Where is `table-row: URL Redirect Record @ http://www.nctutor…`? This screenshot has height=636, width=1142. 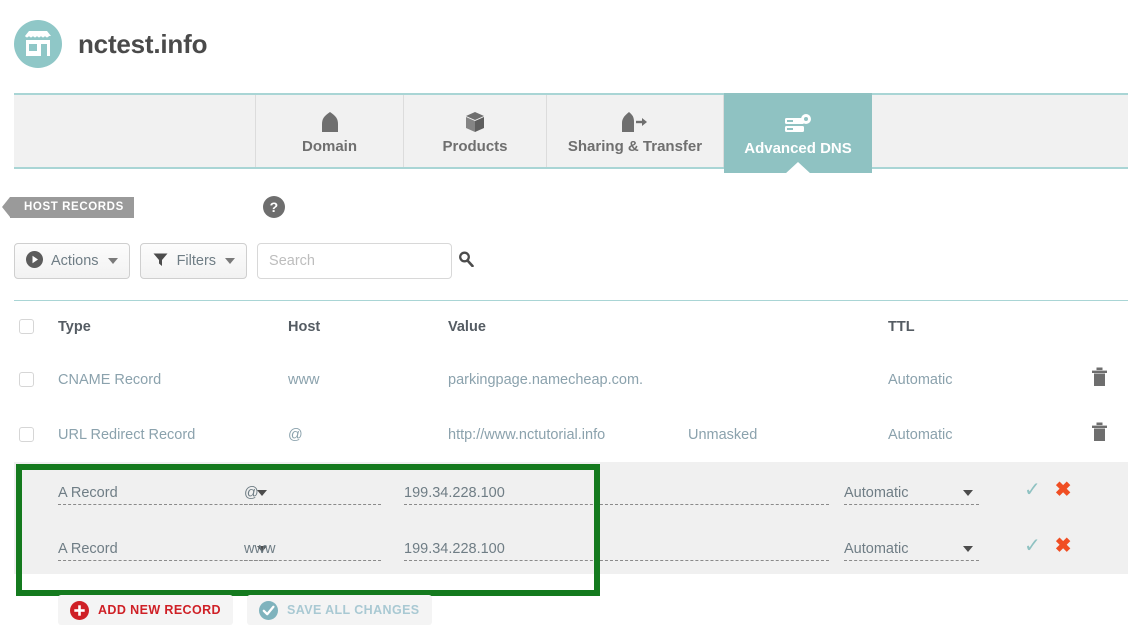
table-row: URL Redirect Record @ http://www.nctutor… is located at coordinates (571, 434).